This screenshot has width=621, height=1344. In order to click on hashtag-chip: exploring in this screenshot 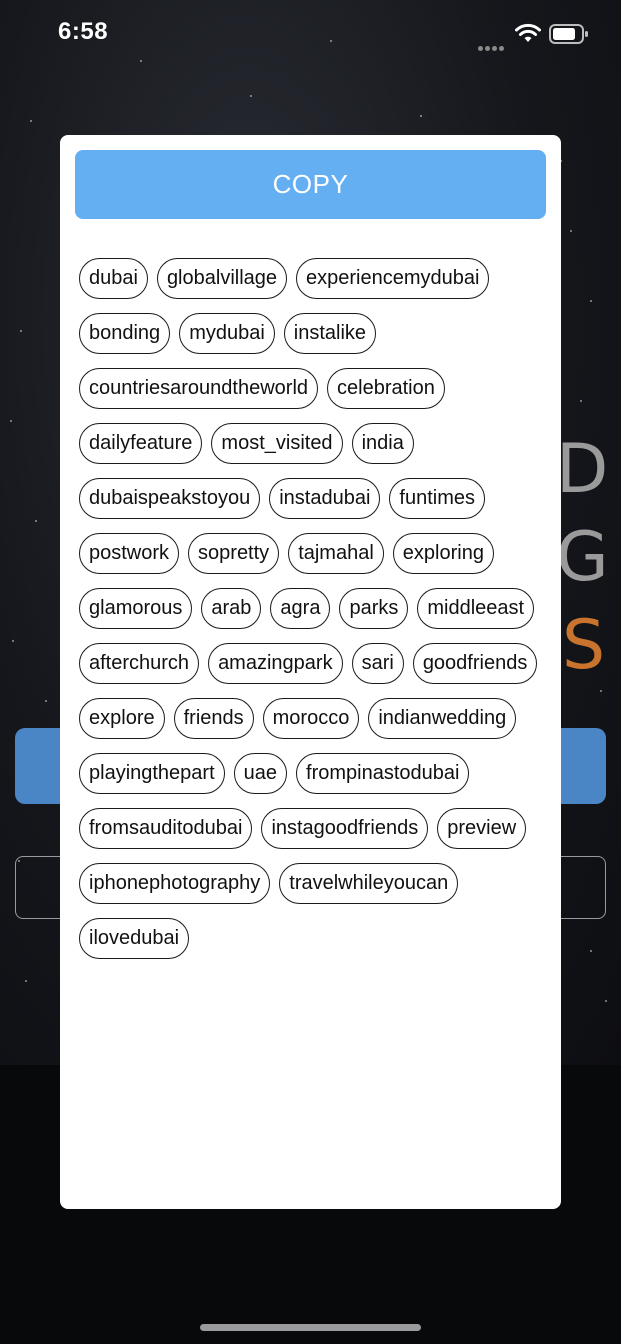, I will do `click(443, 553)`.